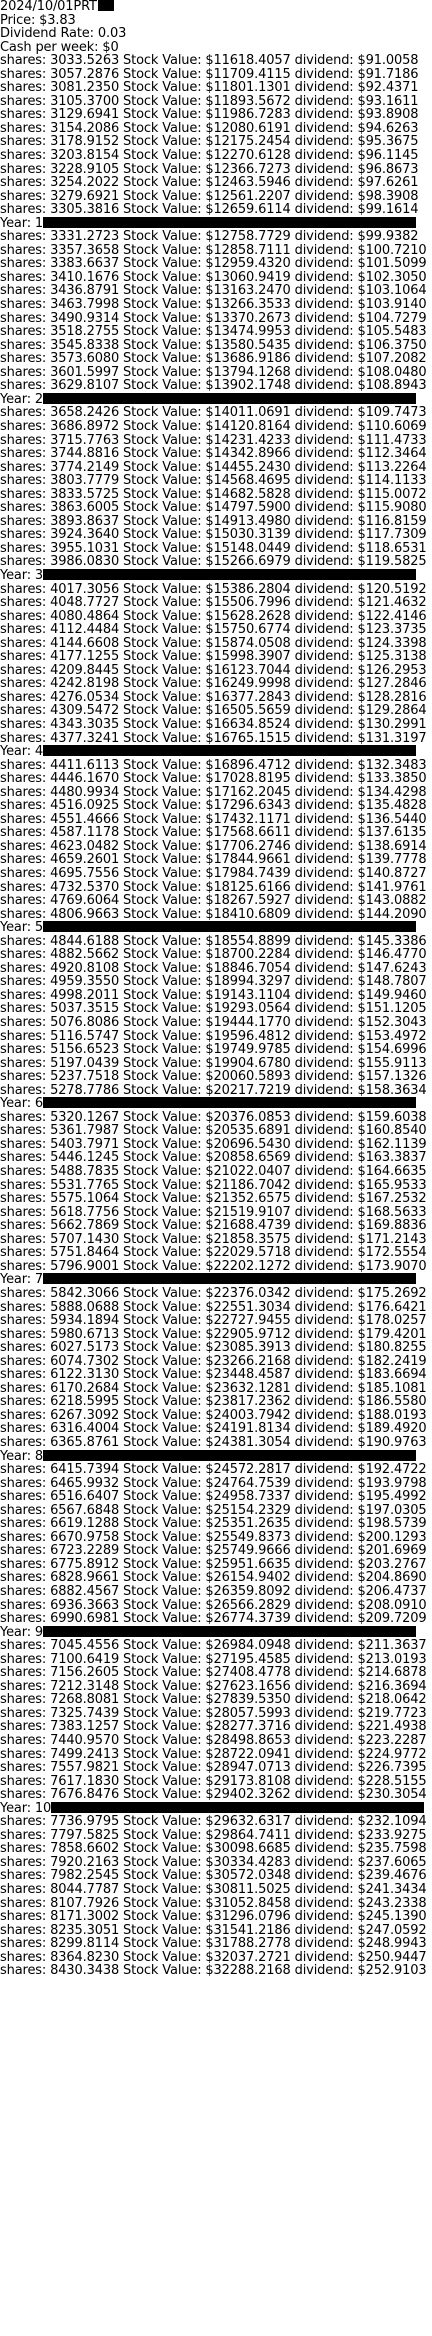 The height and width of the screenshot is (2336, 432). Describe the element at coordinates (216, 400) in the screenshot. I see `year-marker-line: Year: 2` at that location.